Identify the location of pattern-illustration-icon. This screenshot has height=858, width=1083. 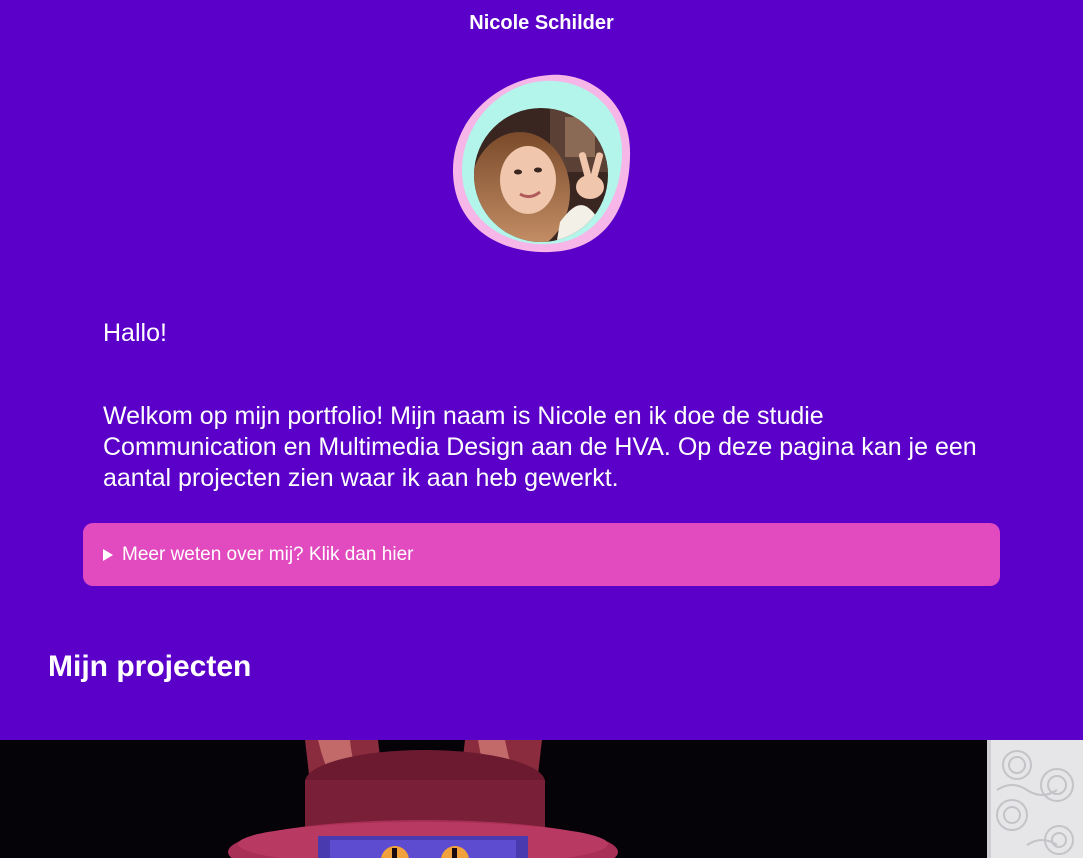
(1030, 799).